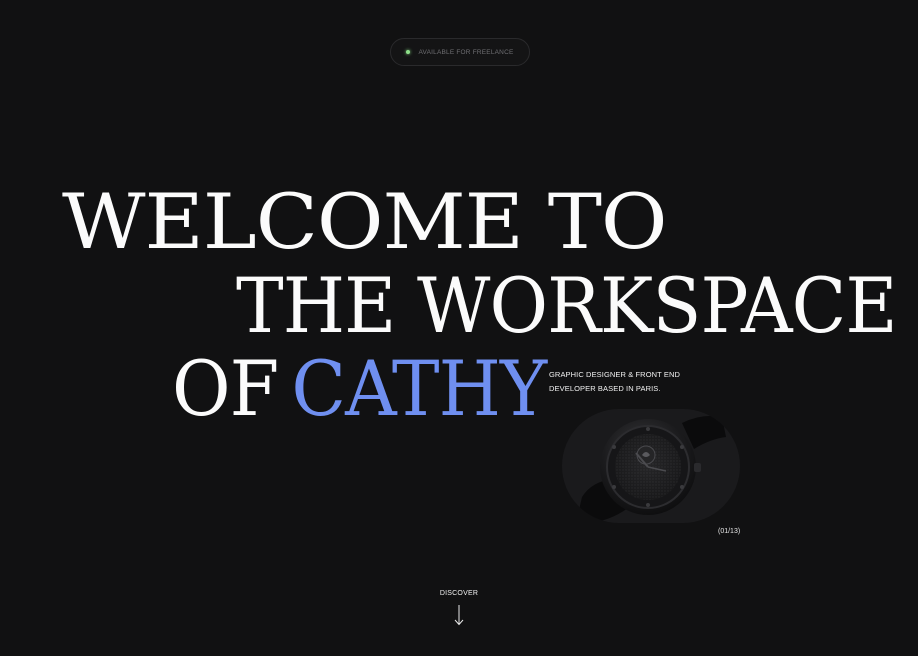 Image resolution: width=918 pixels, height=656 pixels. Describe the element at coordinates (419, 388) in the screenshot. I see `hero-name: CATHY` at that location.